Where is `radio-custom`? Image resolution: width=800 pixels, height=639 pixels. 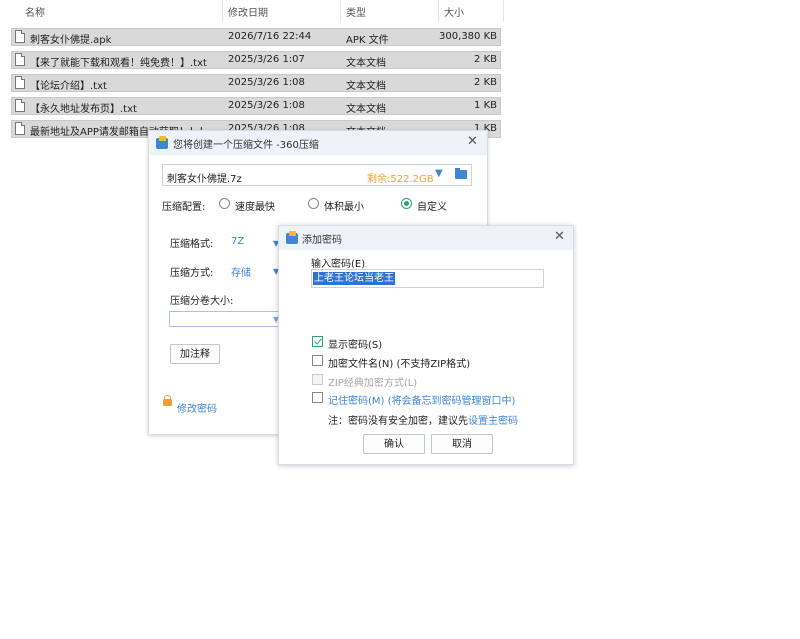 radio-custom is located at coordinates (406, 203).